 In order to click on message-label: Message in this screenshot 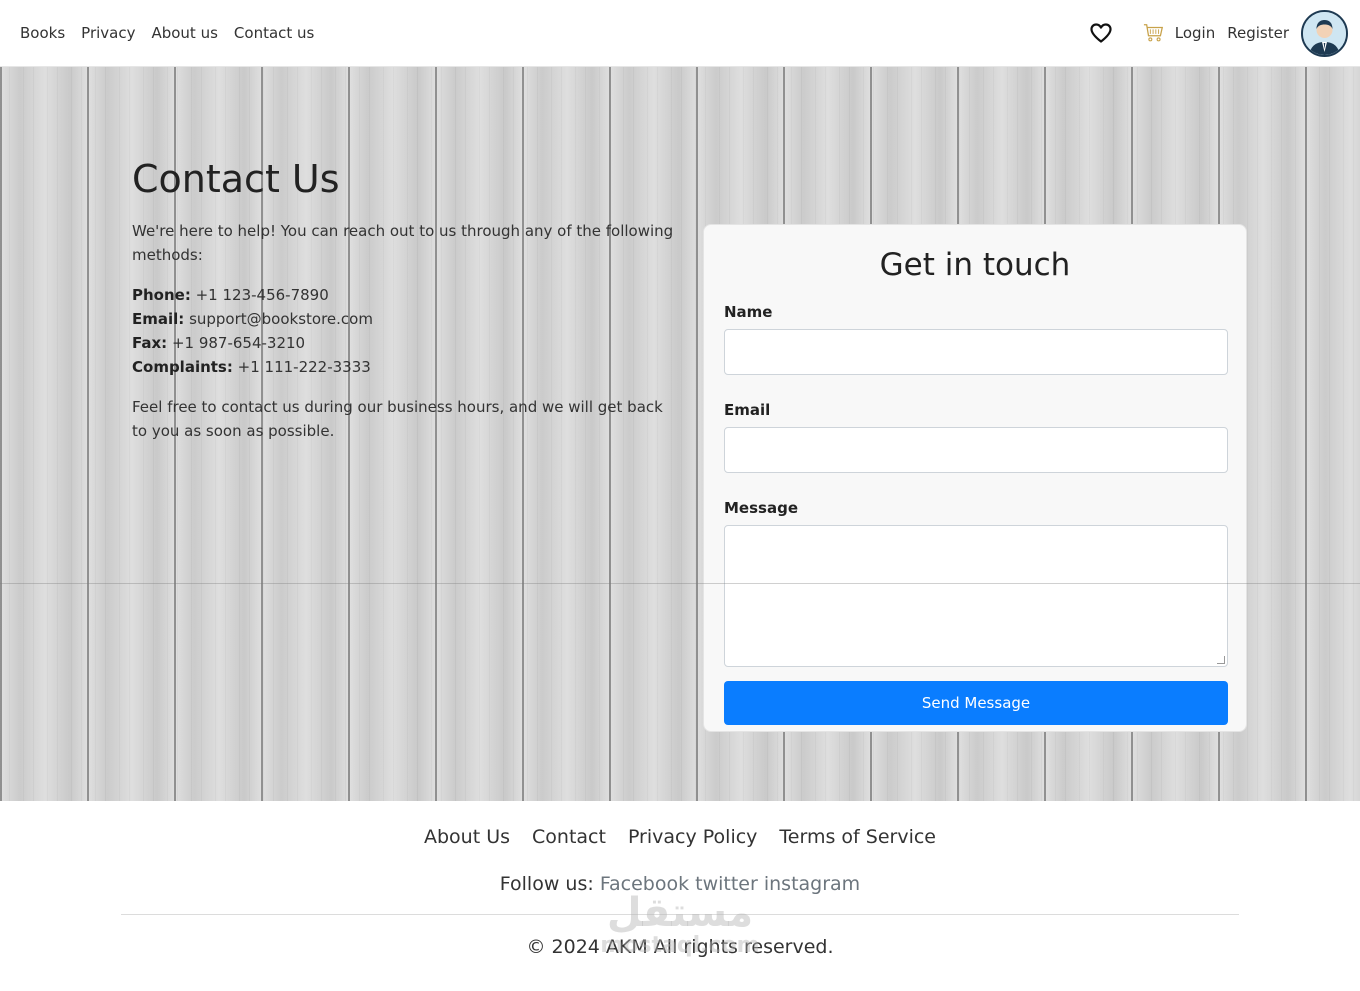, I will do `click(761, 508)`.